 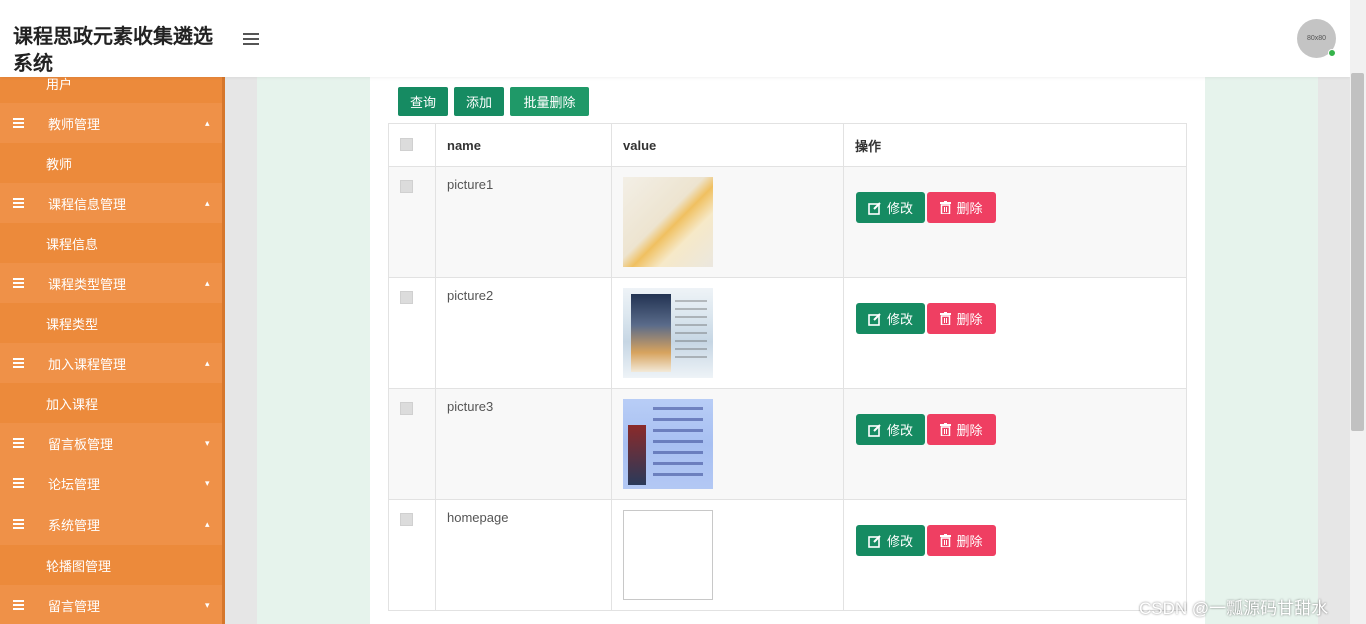 I want to click on content-gutter-left, so click(x=241, y=350).